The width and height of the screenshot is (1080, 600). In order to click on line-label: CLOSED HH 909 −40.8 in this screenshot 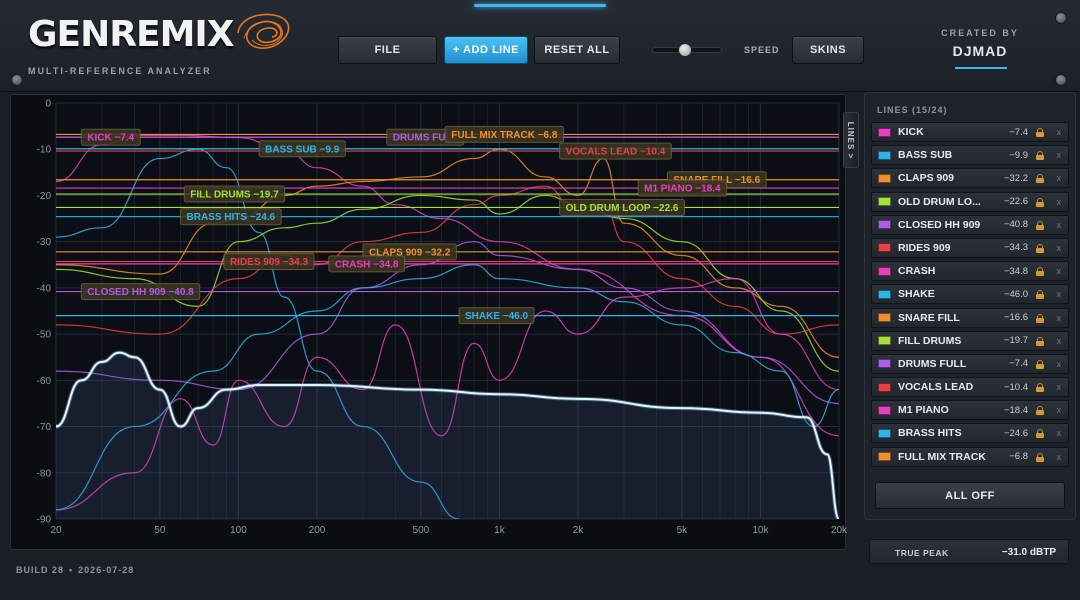, I will do `click(140, 292)`.